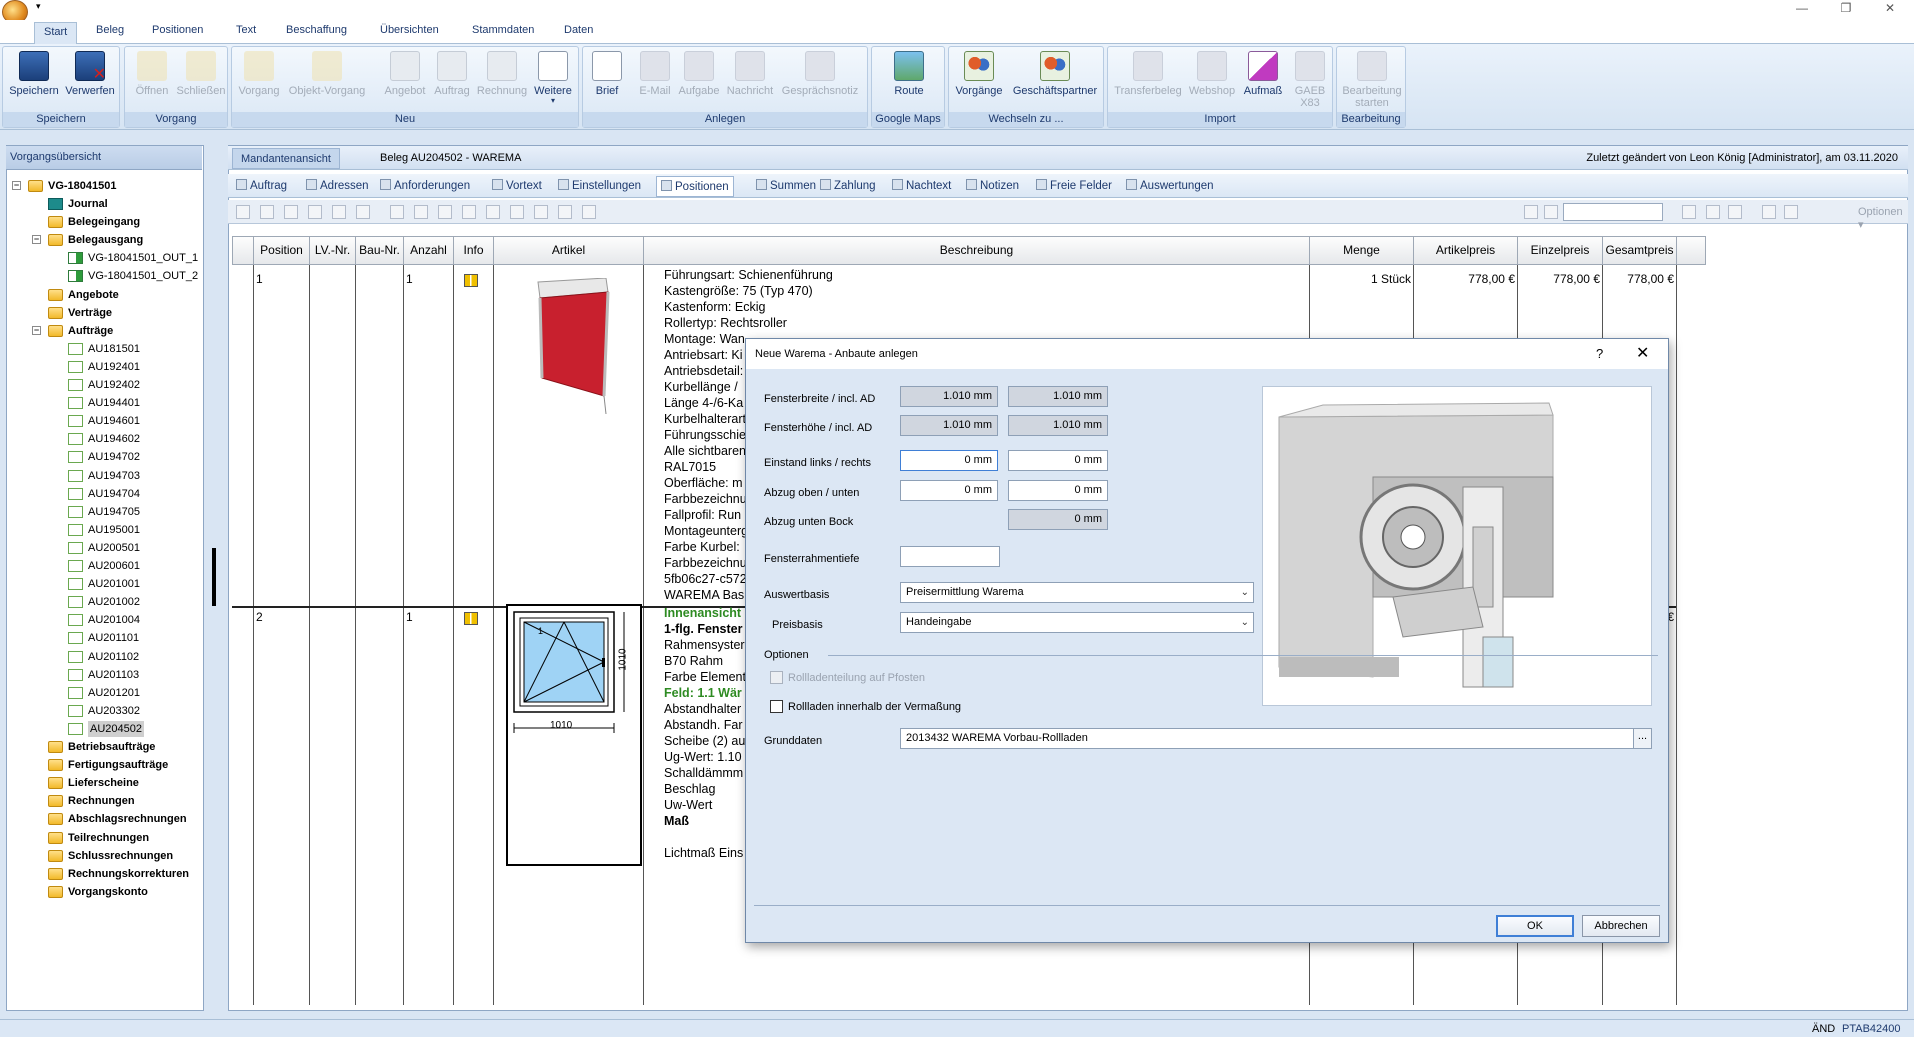 Image resolution: width=1914 pixels, height=1037 pixels. What do you see at coordinates (1148, 74) in the screenshot?
I see `transferbeleg-button: Transferbeleg` at bounding box center [1148, 74].